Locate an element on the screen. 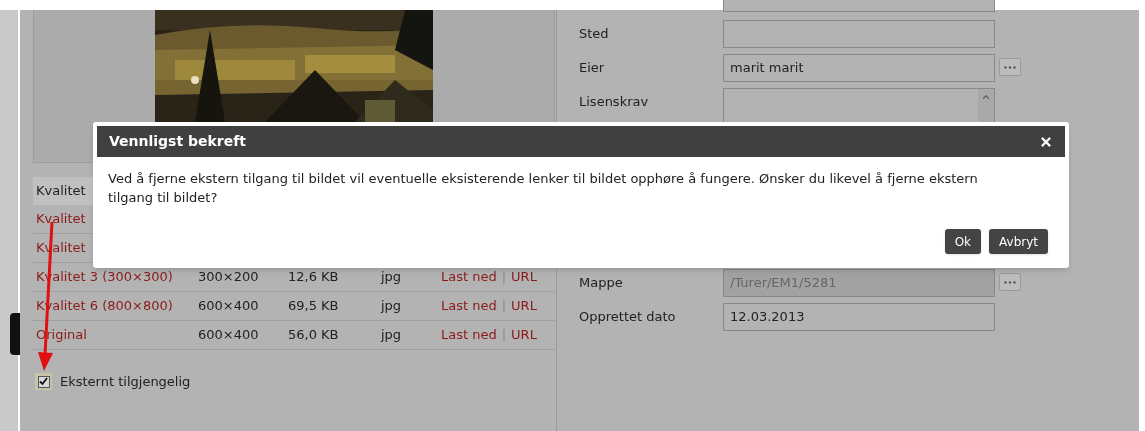 This screenshot has width=1145, height=431. input-field: marit marit is located at coordinates (859, 68).